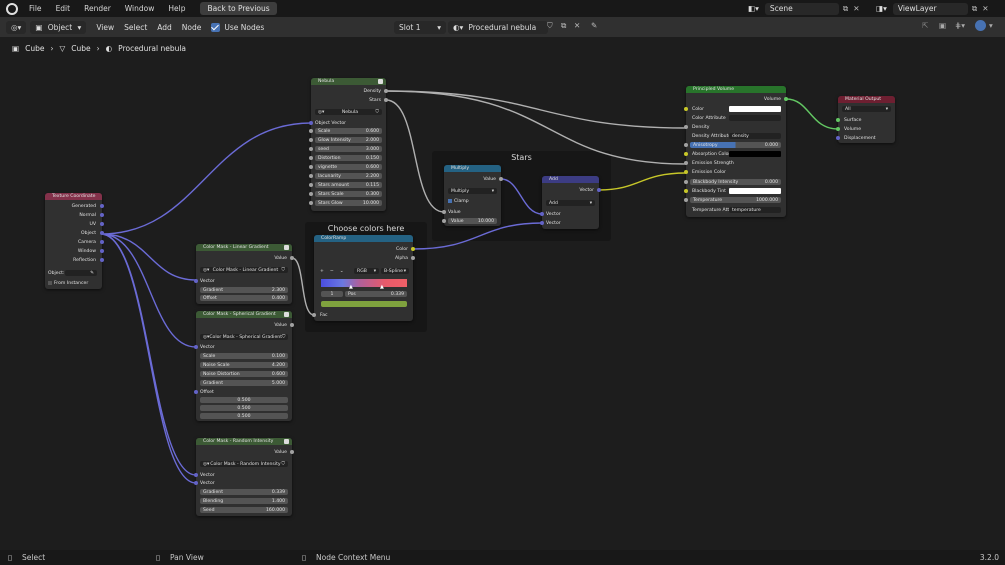  I want to click on render-target-dropdown: All ▾, so click(866, 109).